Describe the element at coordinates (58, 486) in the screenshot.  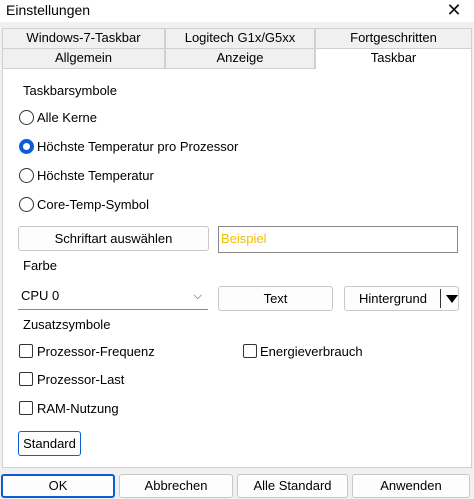
I see `ok-button: OK` at that location.